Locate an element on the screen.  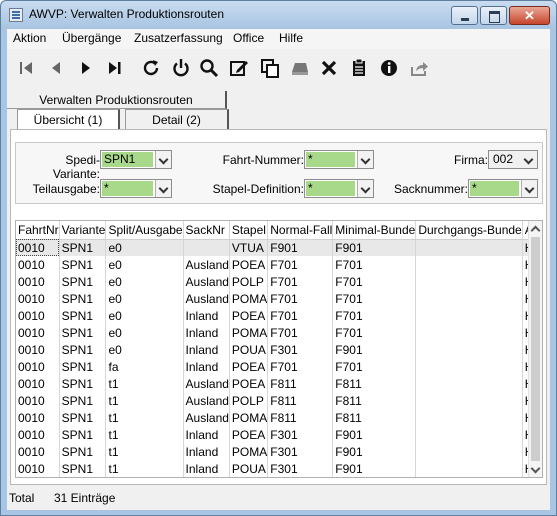
column-header: Normal-Fall is located at coordinates (300, 230).